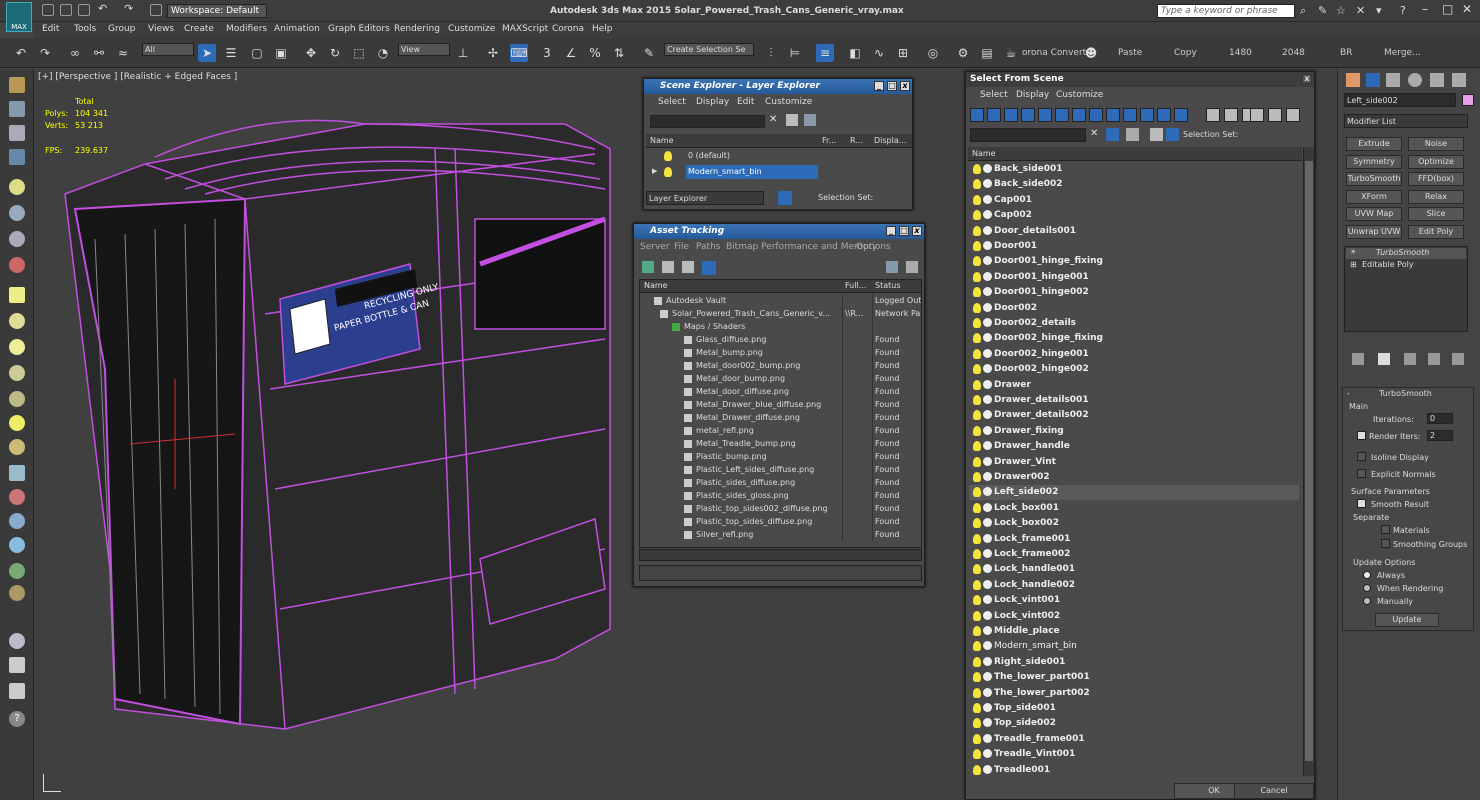 Image resolution: width=1480 pixels, height=800 pixels. What do you see at coordinates (1094, 133) in the screenshot?
I see `clear-search-icon: ✕` at bounding box center [1094, 133].